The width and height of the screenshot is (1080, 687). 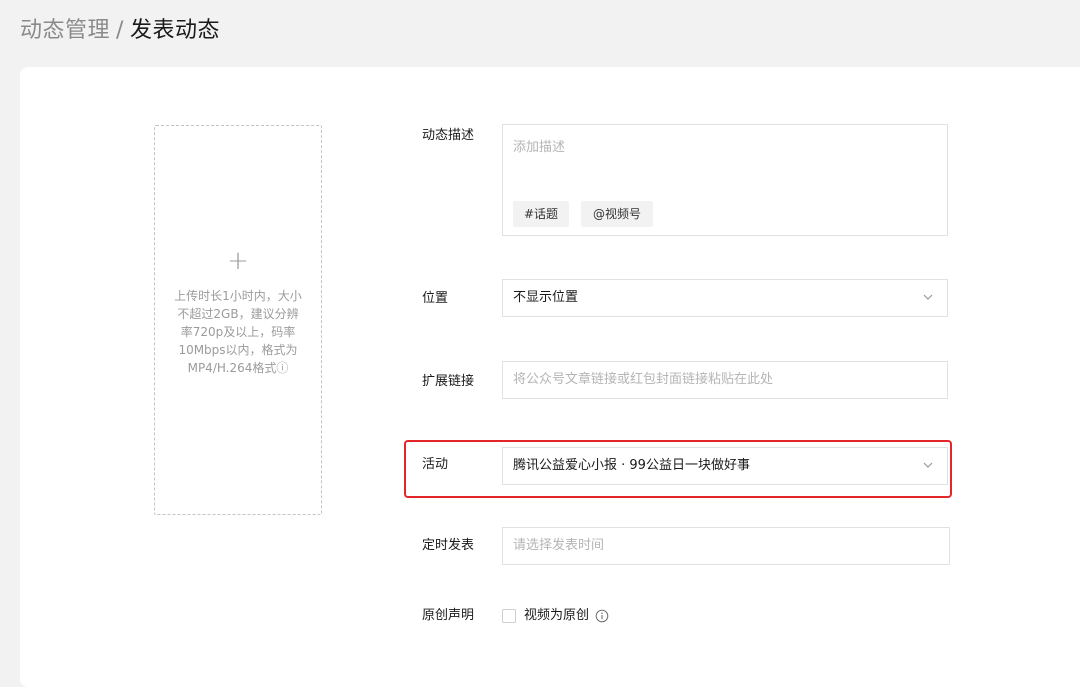 I want to click on schedule-label: 定时发表, so click(x=448, y=545).